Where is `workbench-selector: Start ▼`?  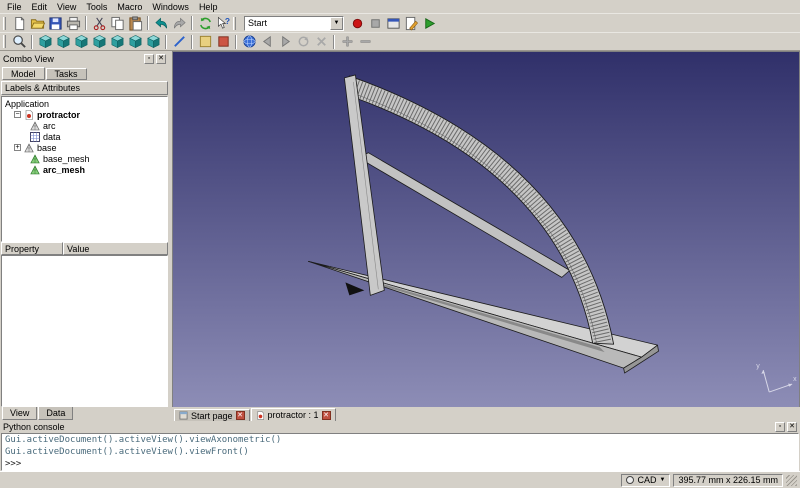 workbench-selector: Start ▼ is located at coordinates (294, 23).